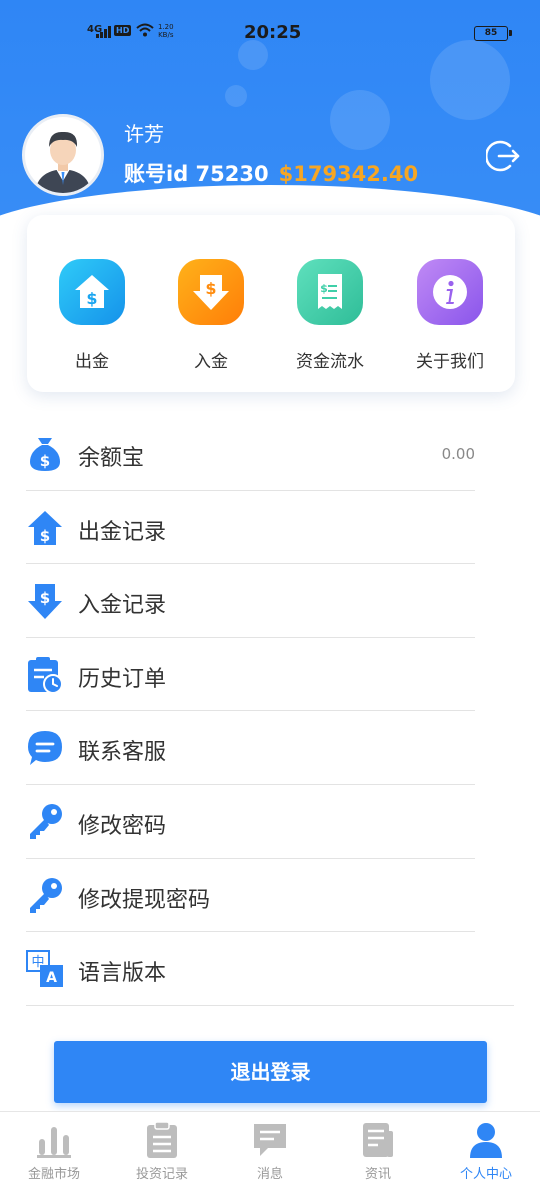  What do you see at coordinates (450, 292) in the screenshot?
I see `info-icon` at bounding box center [450, 292].